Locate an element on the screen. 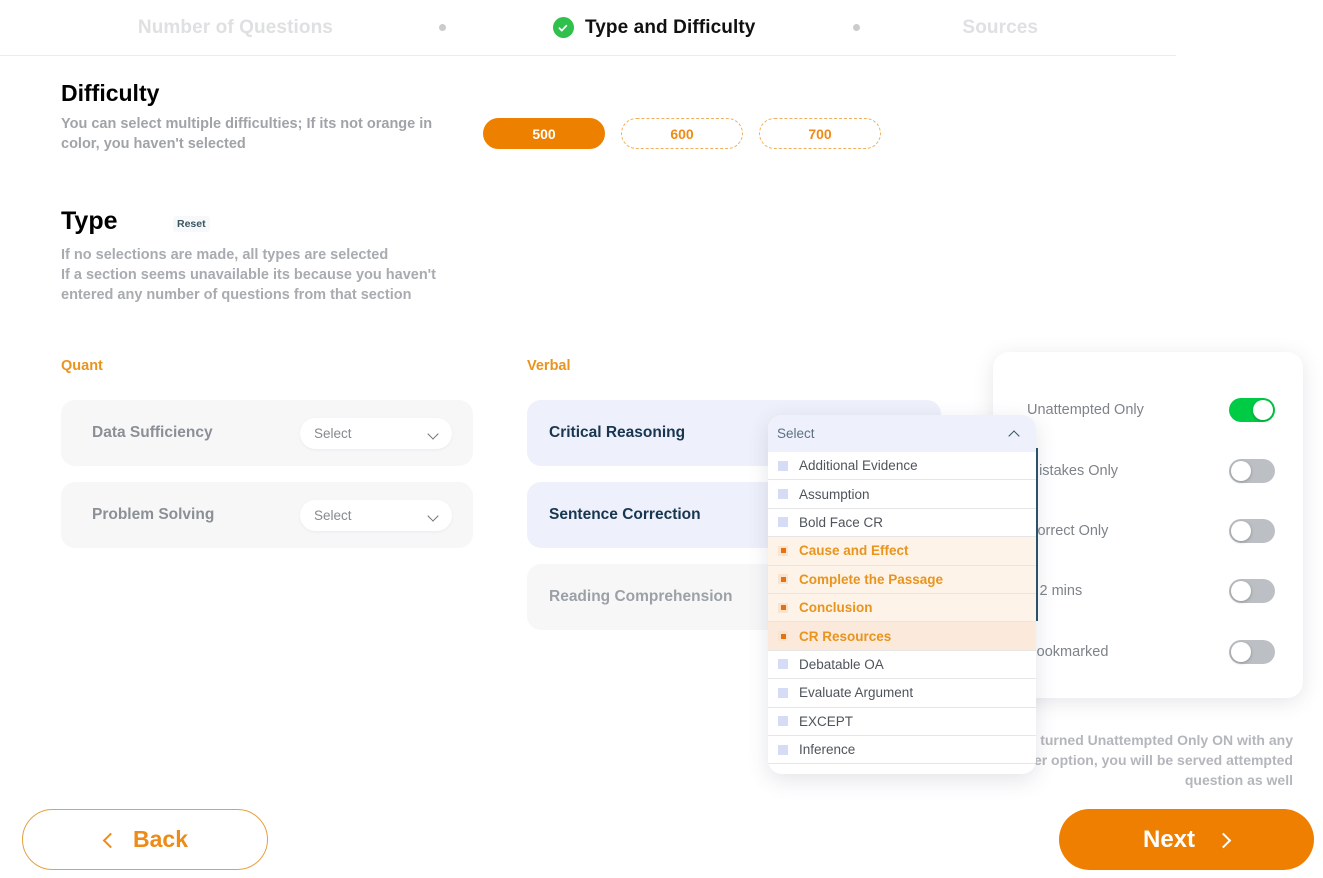 The height and width of the screenshot is (878, 1323). dropdown-toggle: Select is located at coordinates (902, 433).